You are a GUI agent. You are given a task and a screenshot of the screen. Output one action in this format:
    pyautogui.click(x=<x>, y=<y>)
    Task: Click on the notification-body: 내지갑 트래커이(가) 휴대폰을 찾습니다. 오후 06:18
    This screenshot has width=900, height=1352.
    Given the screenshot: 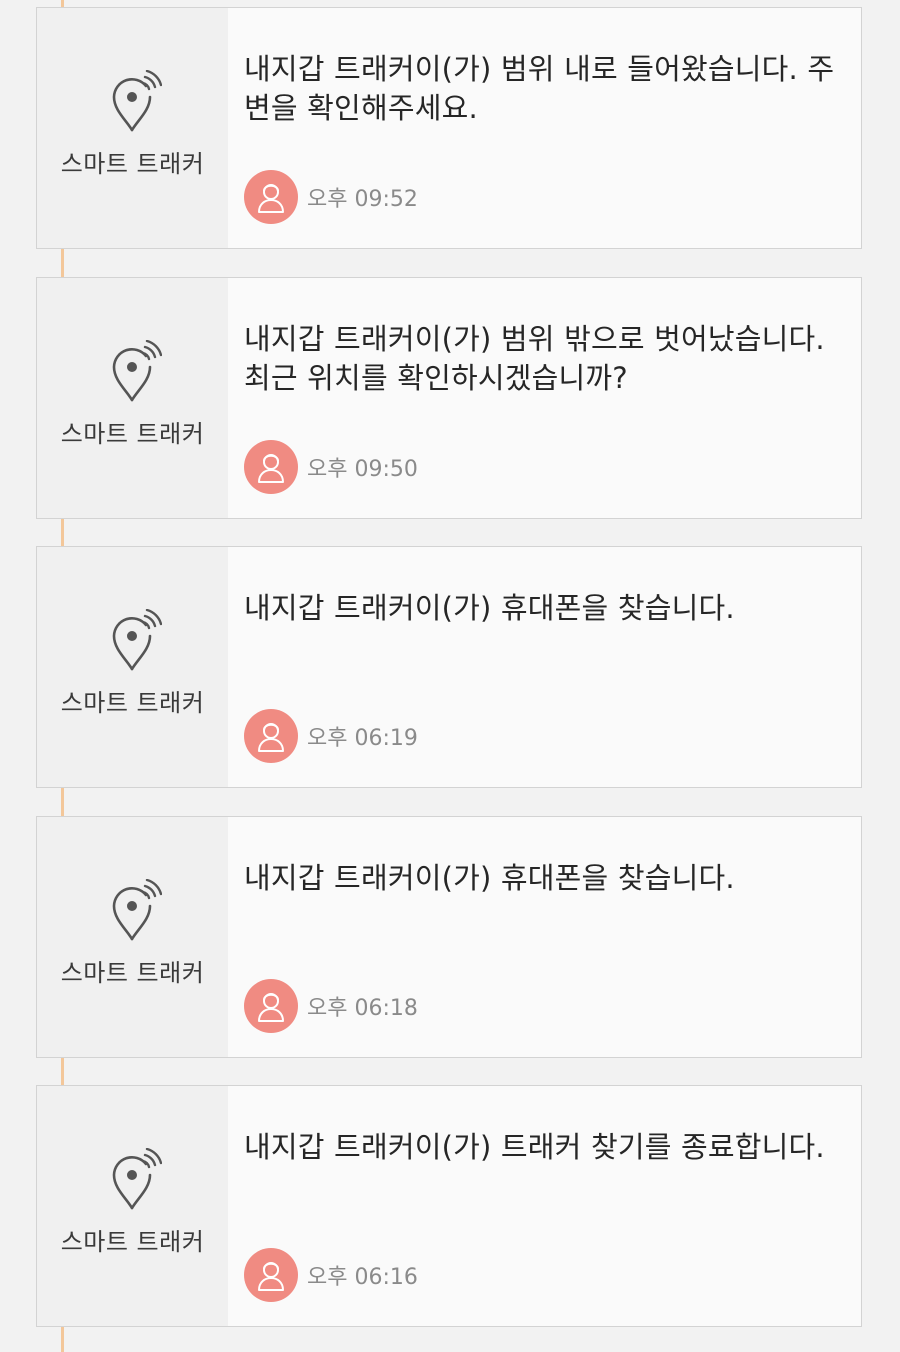 What is the action you would take?
    pyautogui.click(x=544, y=937)
    